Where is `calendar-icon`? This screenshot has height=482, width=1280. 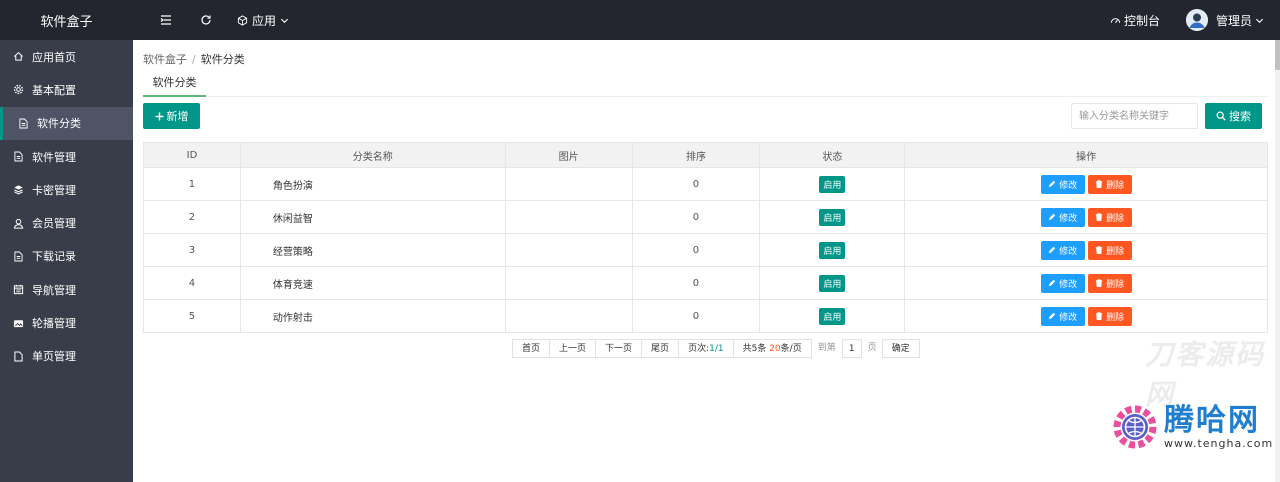
calendar-icon is located at coordinates (18, 289).